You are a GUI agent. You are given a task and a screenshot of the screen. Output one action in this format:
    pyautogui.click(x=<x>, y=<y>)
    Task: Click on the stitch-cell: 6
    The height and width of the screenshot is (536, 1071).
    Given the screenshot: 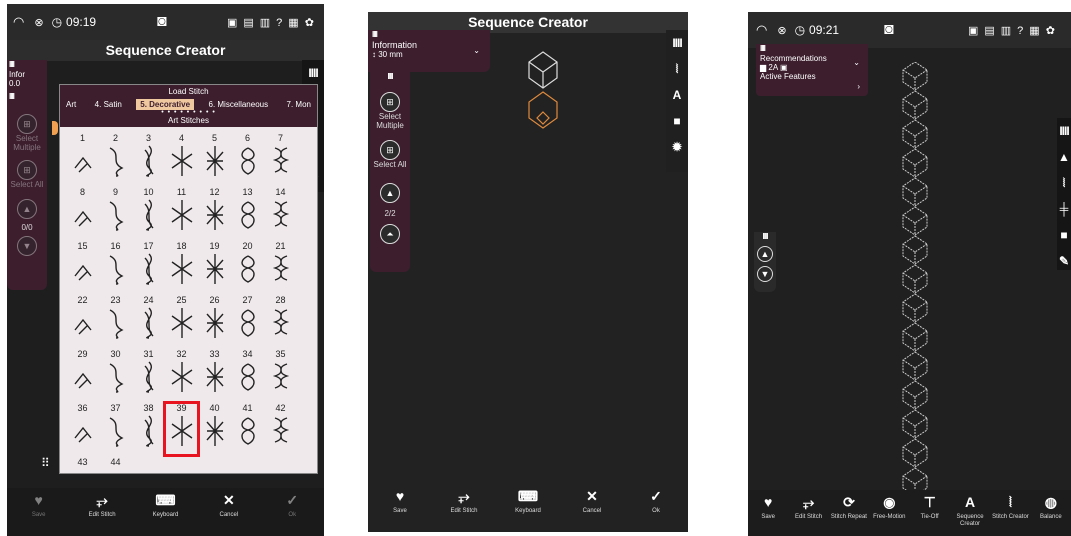 What is the action you would take?
    pyautogui.click(x=247, y=159)
    